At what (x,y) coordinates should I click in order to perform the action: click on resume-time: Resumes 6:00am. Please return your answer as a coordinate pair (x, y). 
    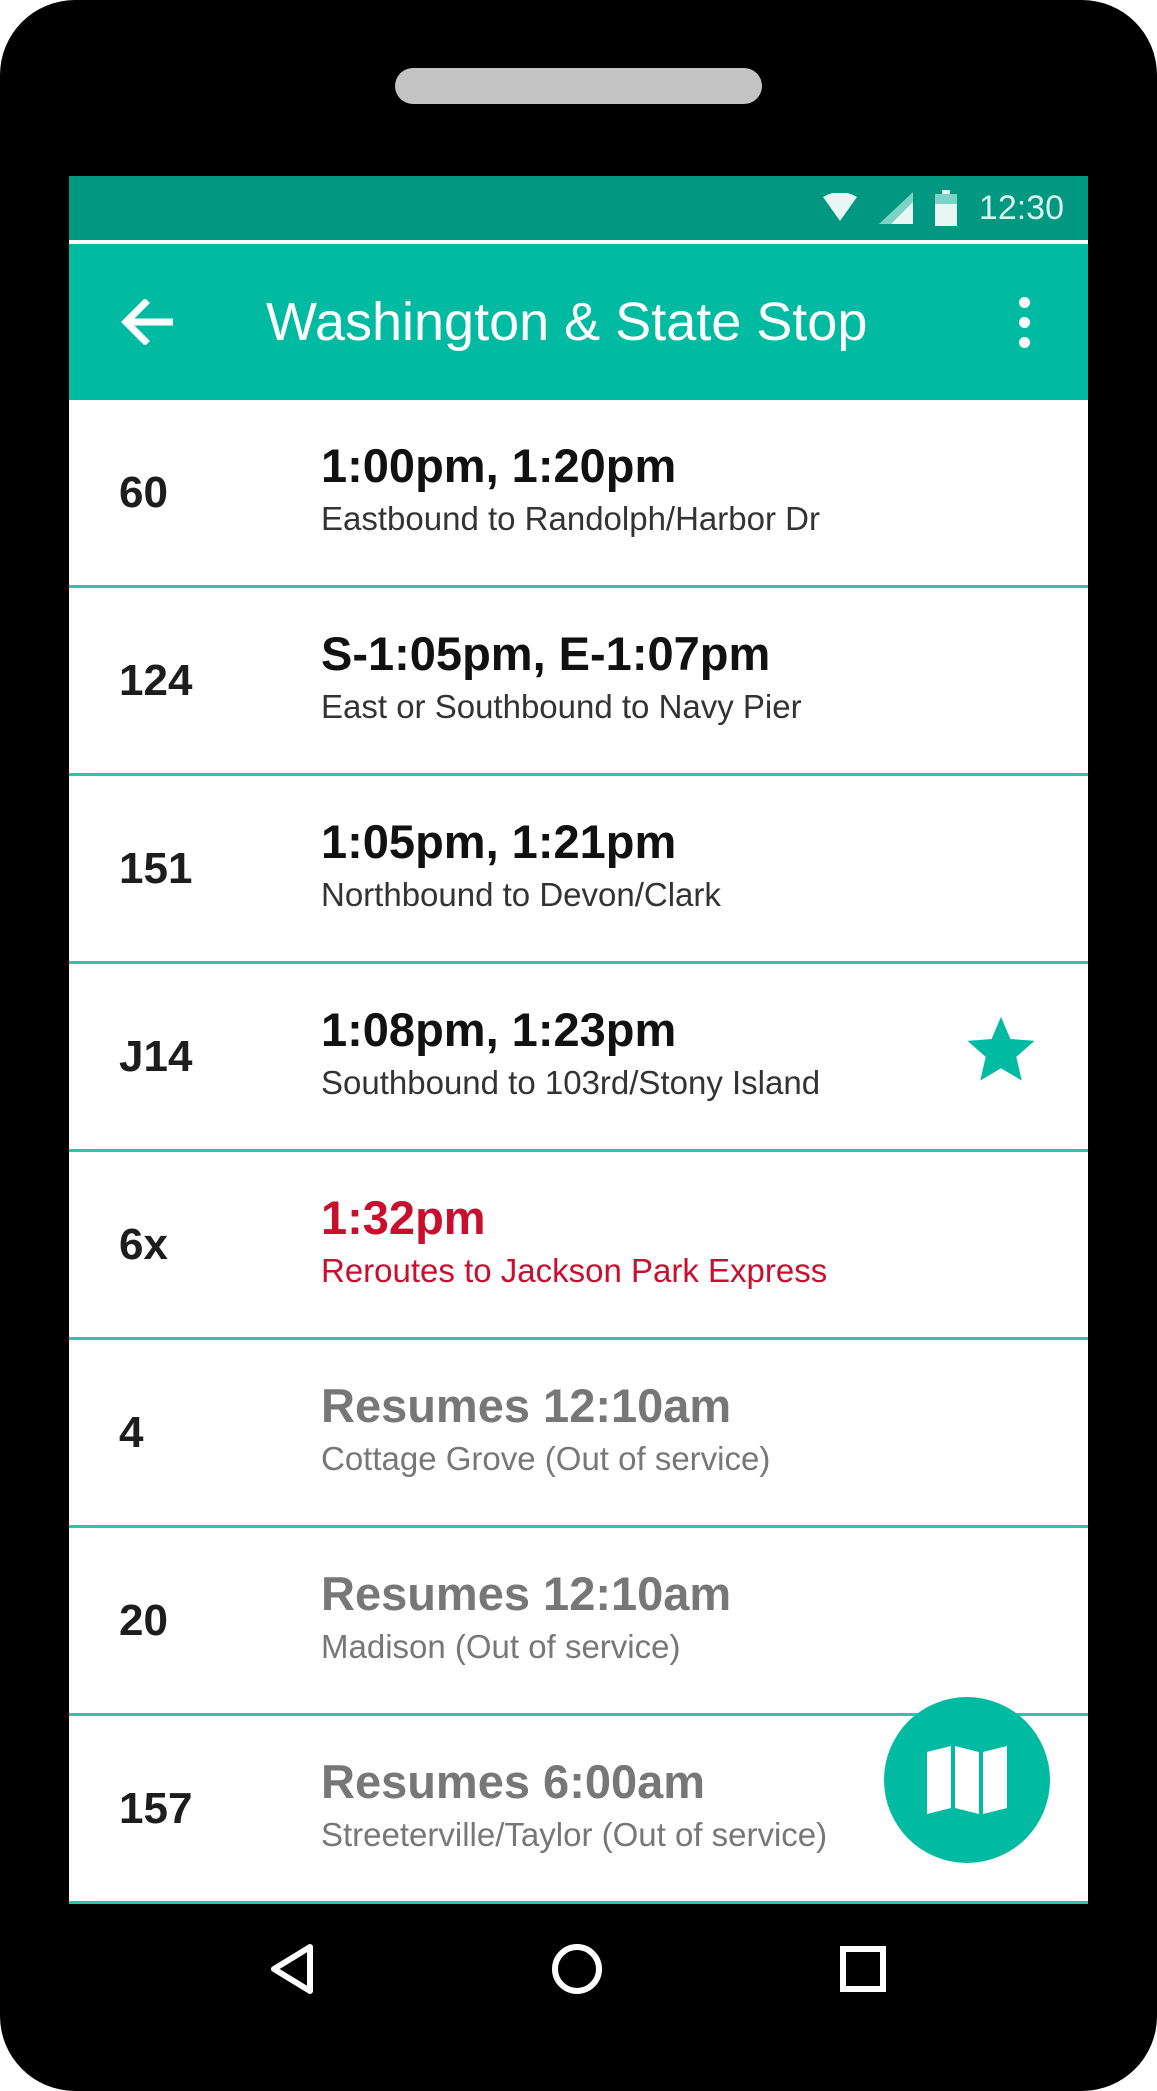
    Looking at the image, I should click on (513, 1781).